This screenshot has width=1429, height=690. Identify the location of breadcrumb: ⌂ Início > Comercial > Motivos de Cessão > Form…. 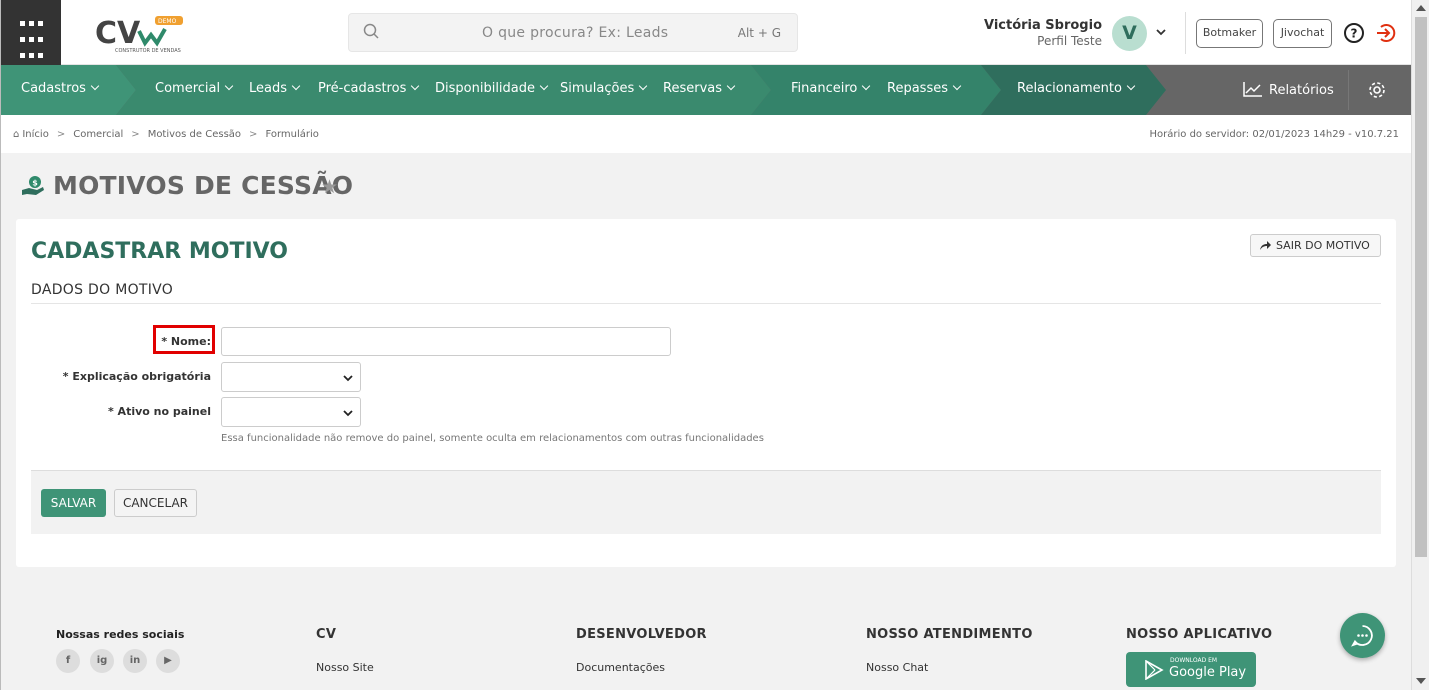
(706, 134).